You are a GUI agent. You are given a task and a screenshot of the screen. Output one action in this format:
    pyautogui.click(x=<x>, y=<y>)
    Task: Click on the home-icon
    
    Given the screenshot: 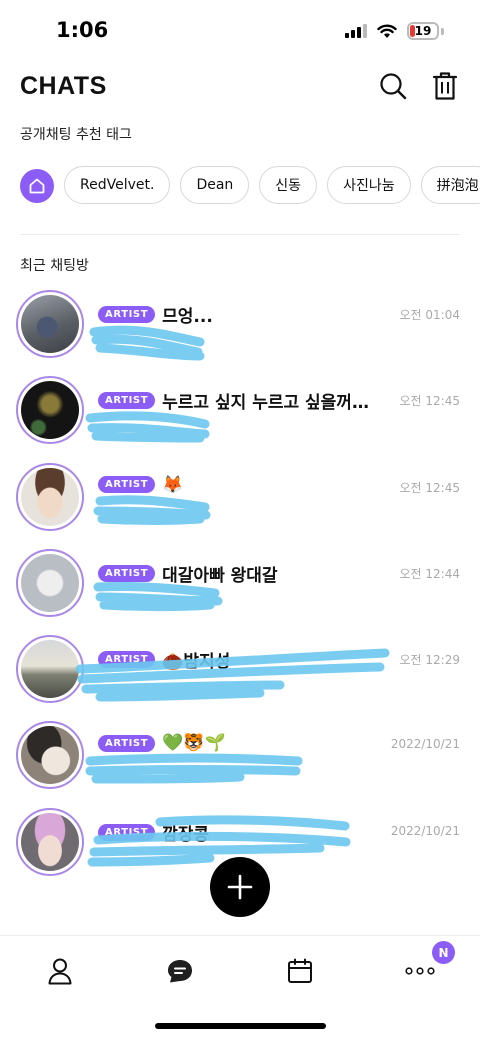 What is the action you would take?
    pyautogui.click(x=37, y=186)
    